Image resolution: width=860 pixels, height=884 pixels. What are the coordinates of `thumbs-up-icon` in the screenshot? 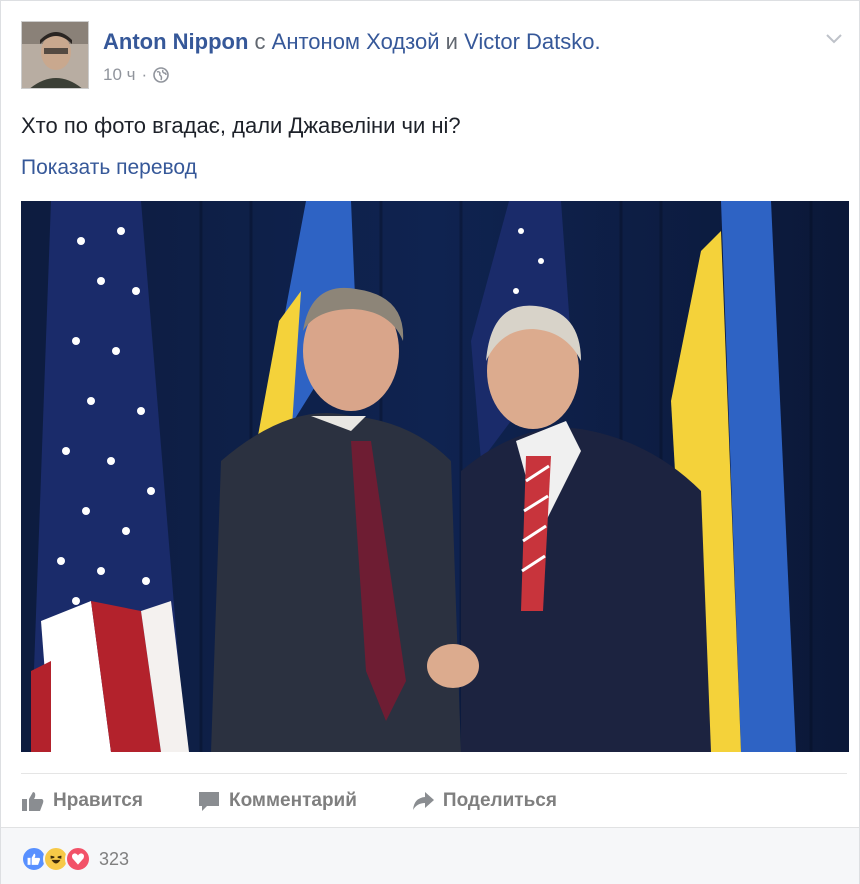 It's located at (33, 801).